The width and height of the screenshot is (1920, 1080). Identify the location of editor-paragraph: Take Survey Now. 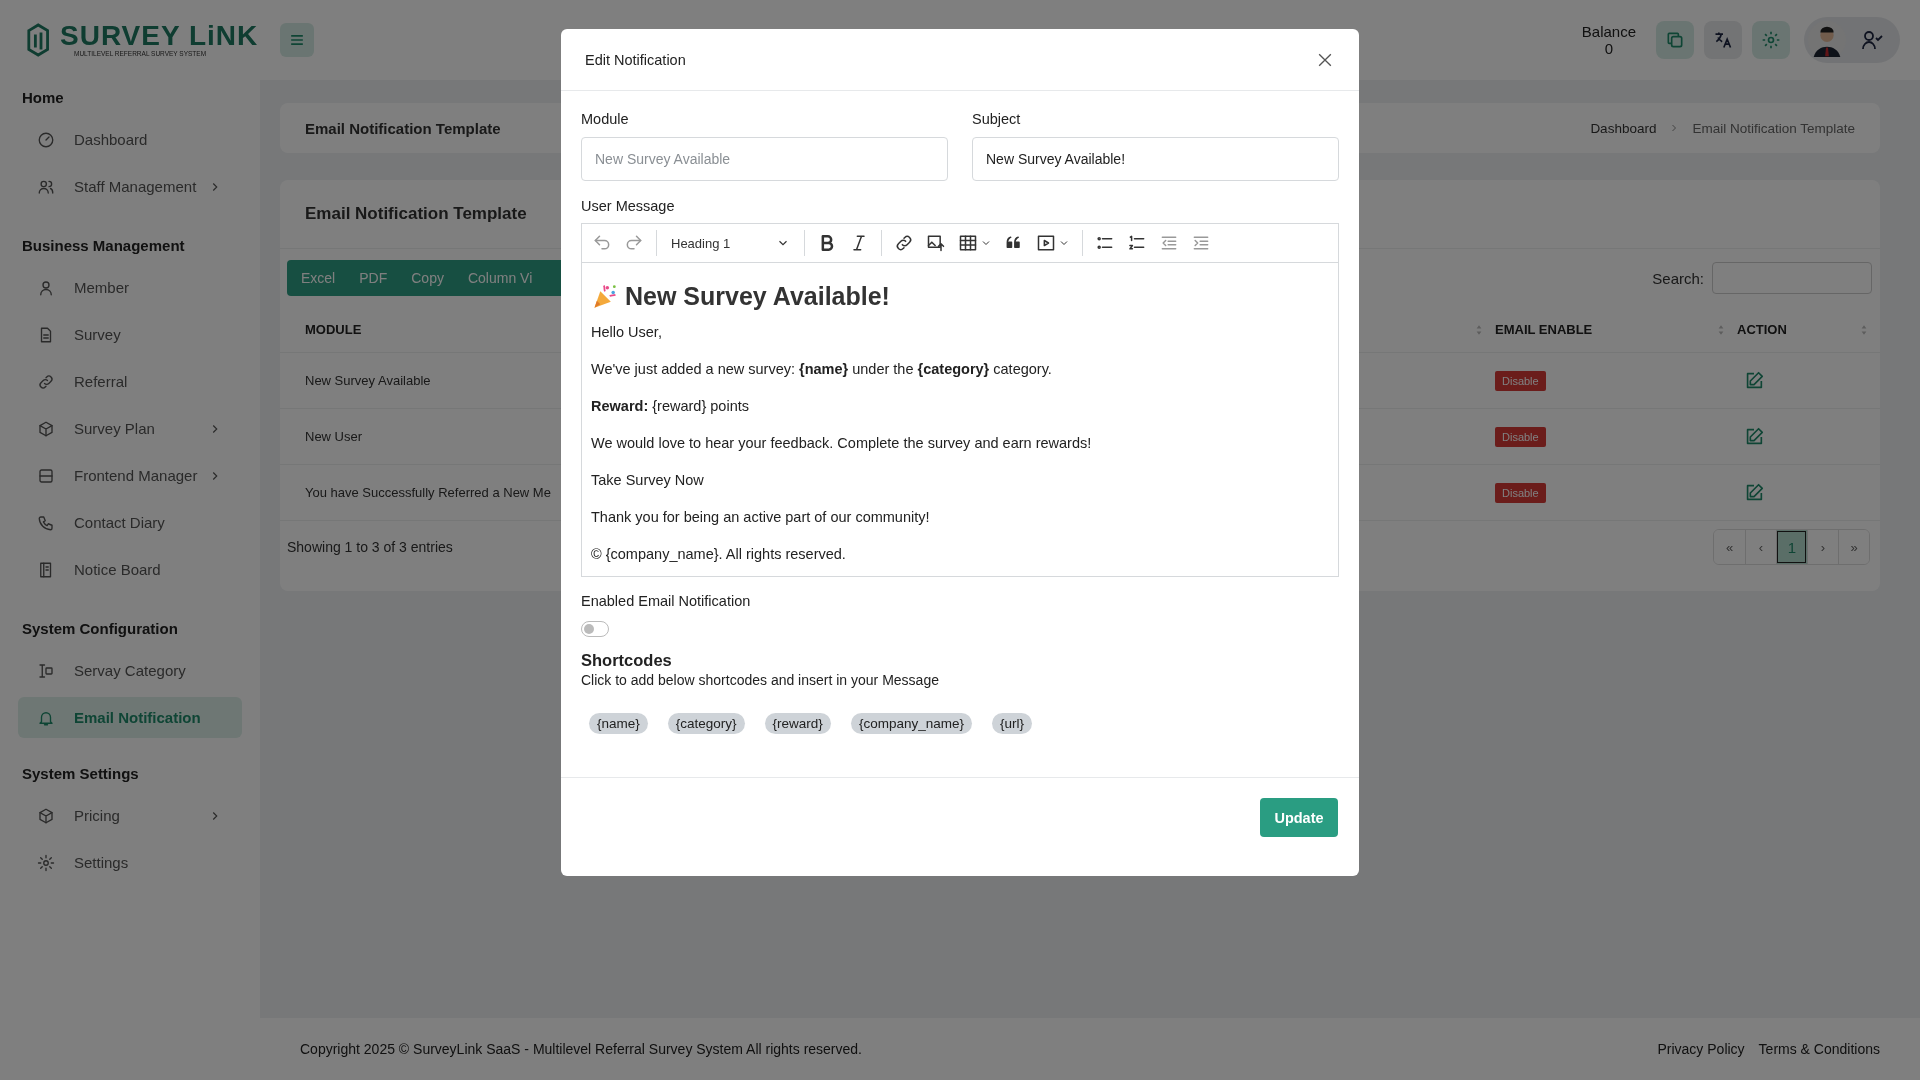
(648, 480).